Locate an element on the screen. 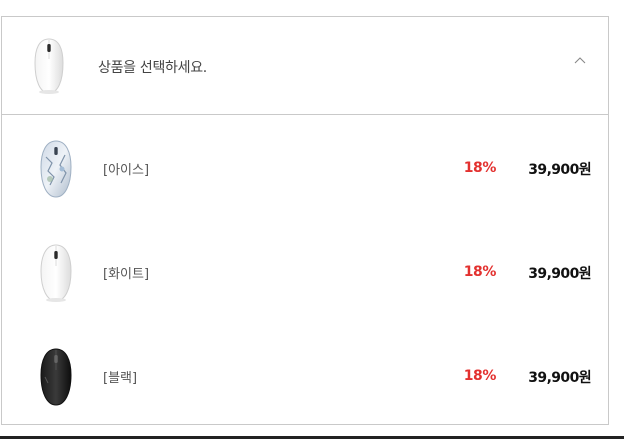  ice-mouse-thumbnail is located at coordinates (56, 169).